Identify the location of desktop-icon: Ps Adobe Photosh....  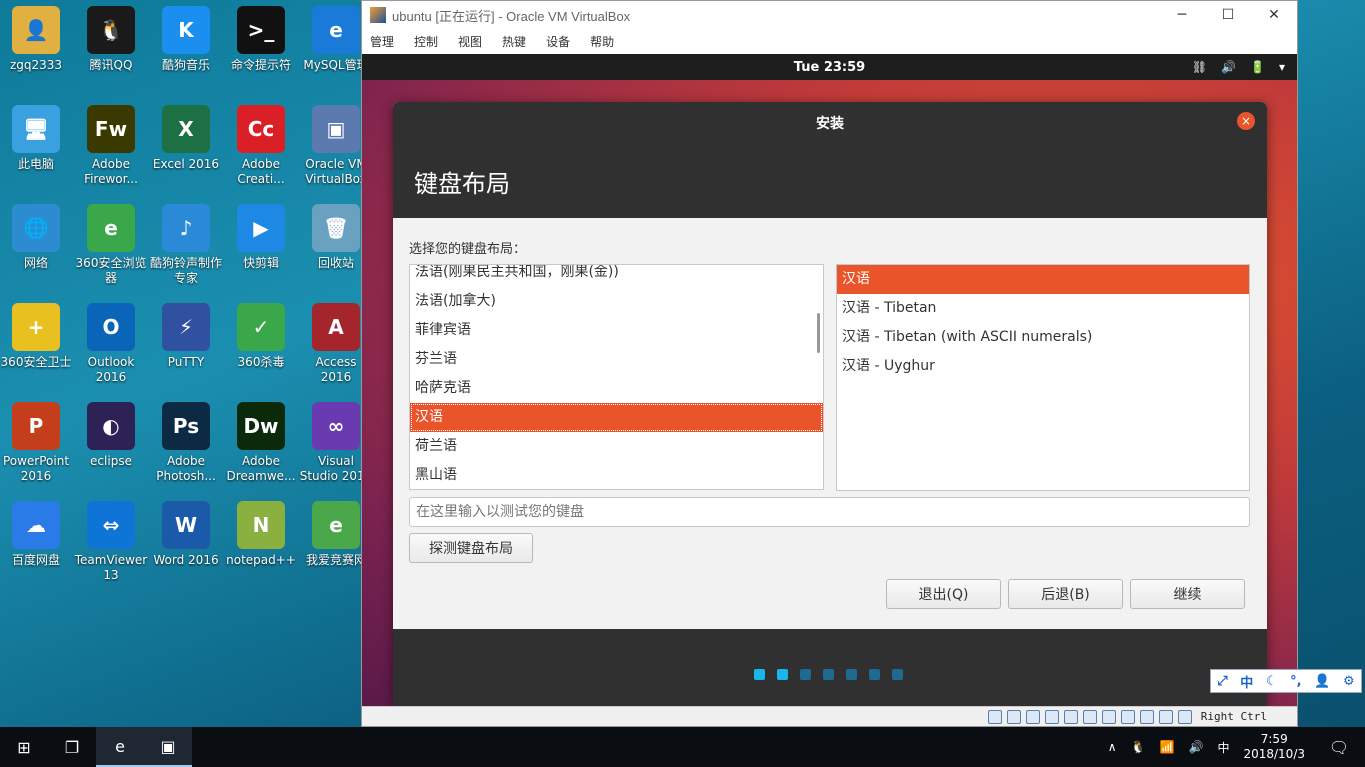
(186, 444).